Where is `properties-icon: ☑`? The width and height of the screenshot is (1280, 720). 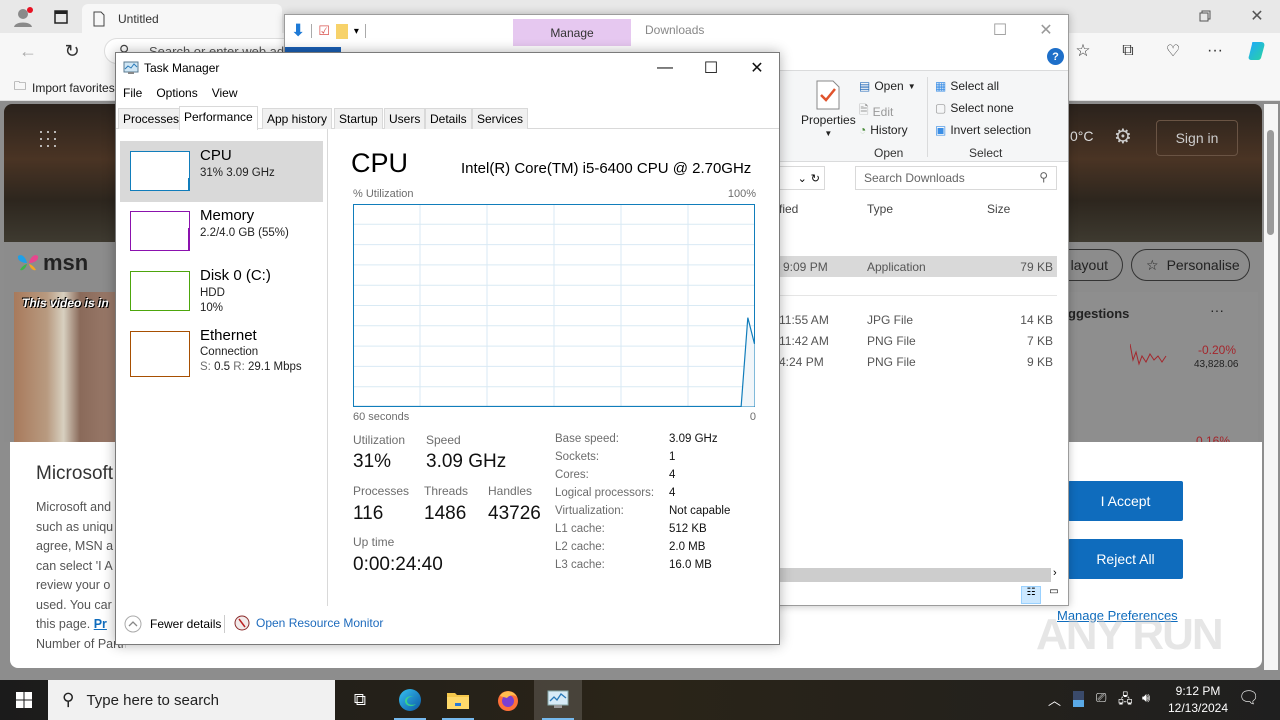 properties-icon: ☑ is located at coordinates (324, 31).